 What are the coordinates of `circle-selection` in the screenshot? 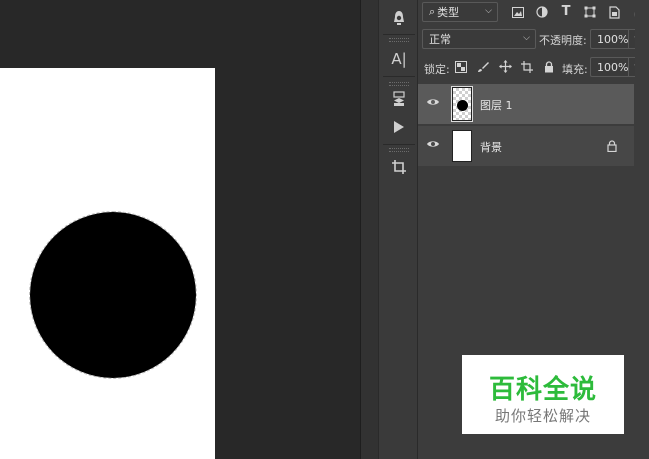 It's located at (113, 295).